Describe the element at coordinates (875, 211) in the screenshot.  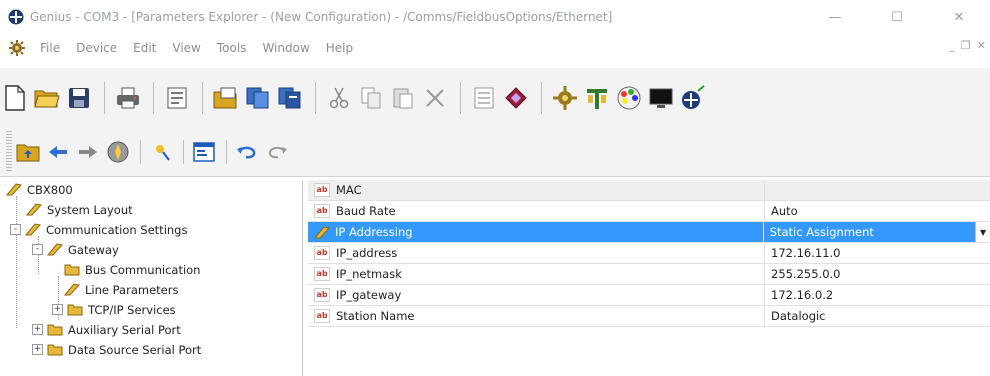
I see `property-value: Auto` at that location.